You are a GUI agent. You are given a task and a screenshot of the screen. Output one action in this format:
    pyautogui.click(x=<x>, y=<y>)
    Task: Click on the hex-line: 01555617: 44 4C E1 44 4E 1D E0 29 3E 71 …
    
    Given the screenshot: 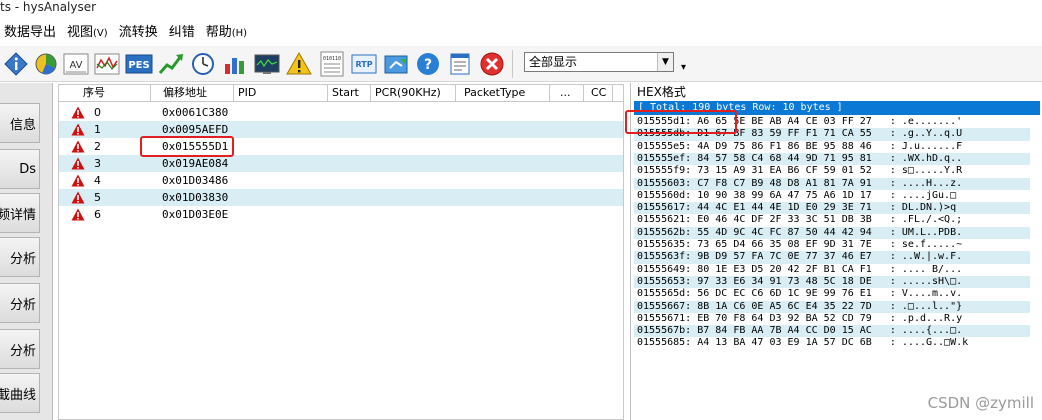 What is the action you would take?
    pyautogui.click(x=832, y=208)
    